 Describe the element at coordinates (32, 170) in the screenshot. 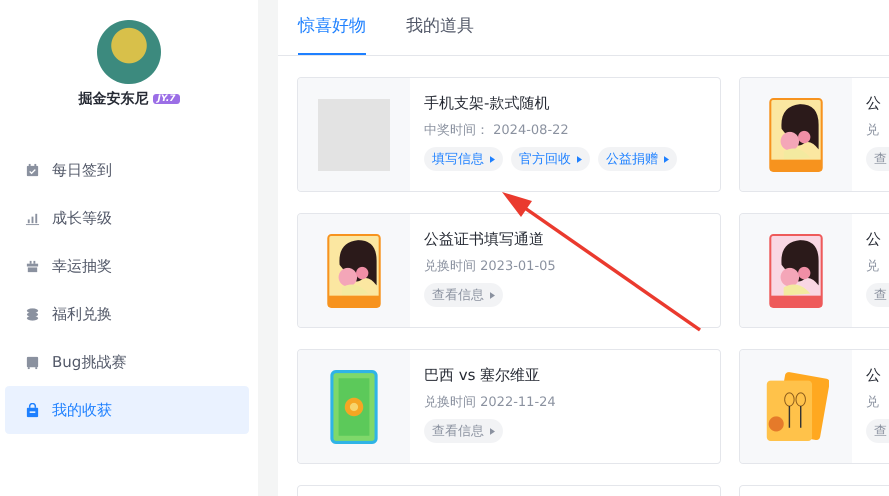

I see `calendar-icon` at that location.